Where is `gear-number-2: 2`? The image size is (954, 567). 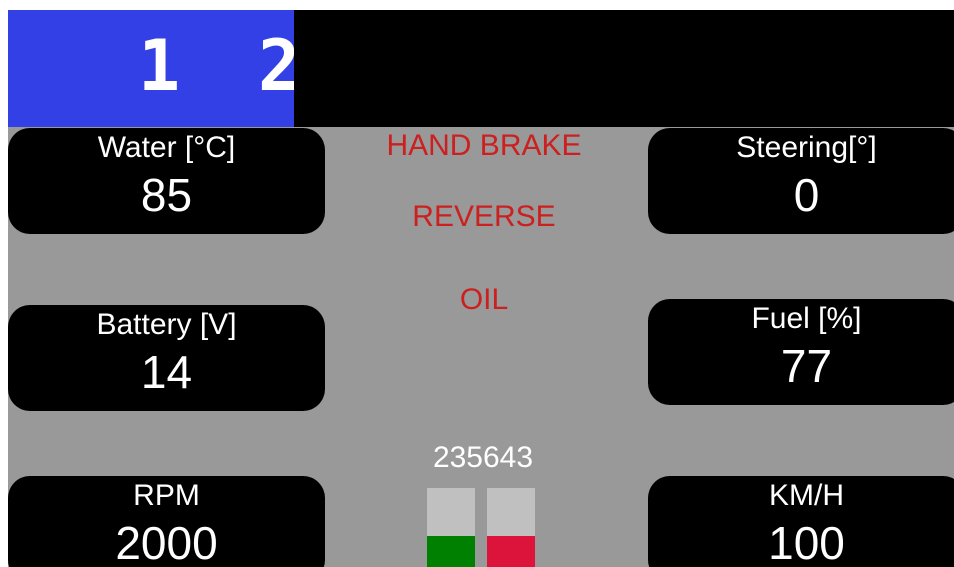 gear-number-2: 2 is located at coordinates (276, 66).